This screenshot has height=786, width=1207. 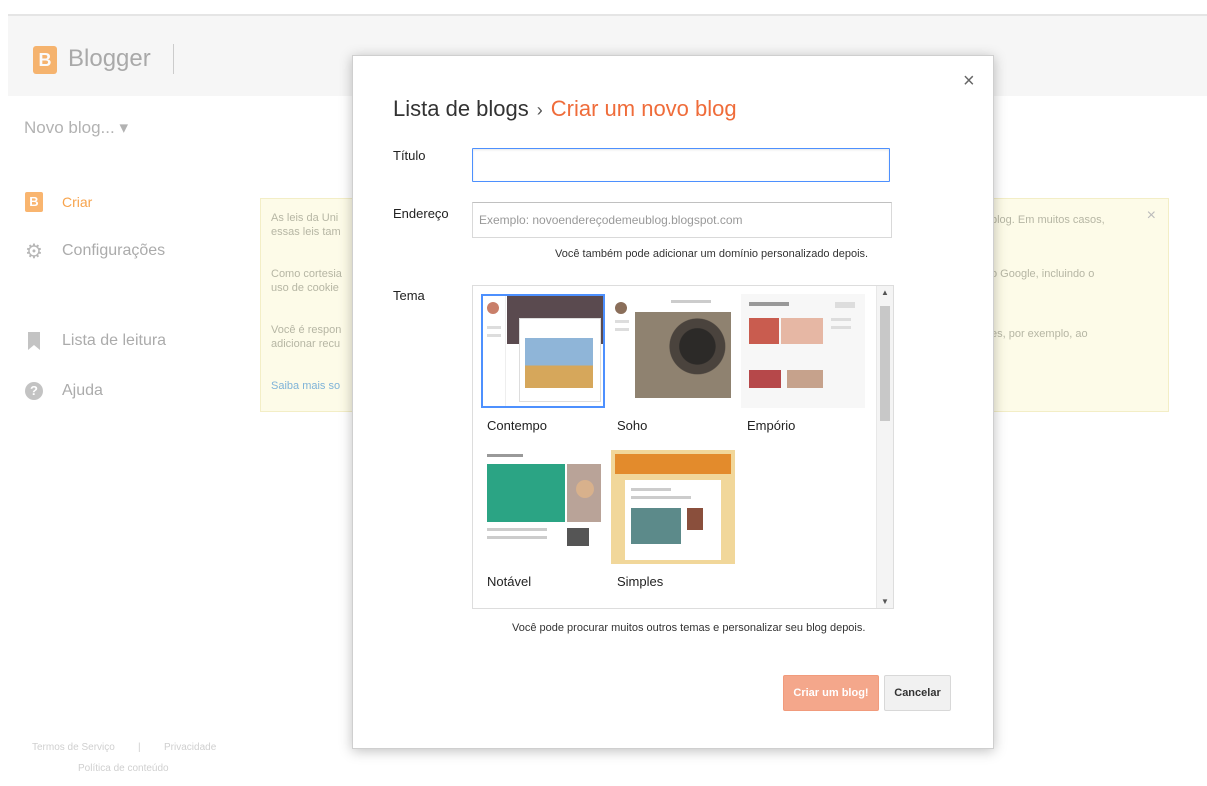 I want to click on help-icon: ?, so click(x=34, y=391).